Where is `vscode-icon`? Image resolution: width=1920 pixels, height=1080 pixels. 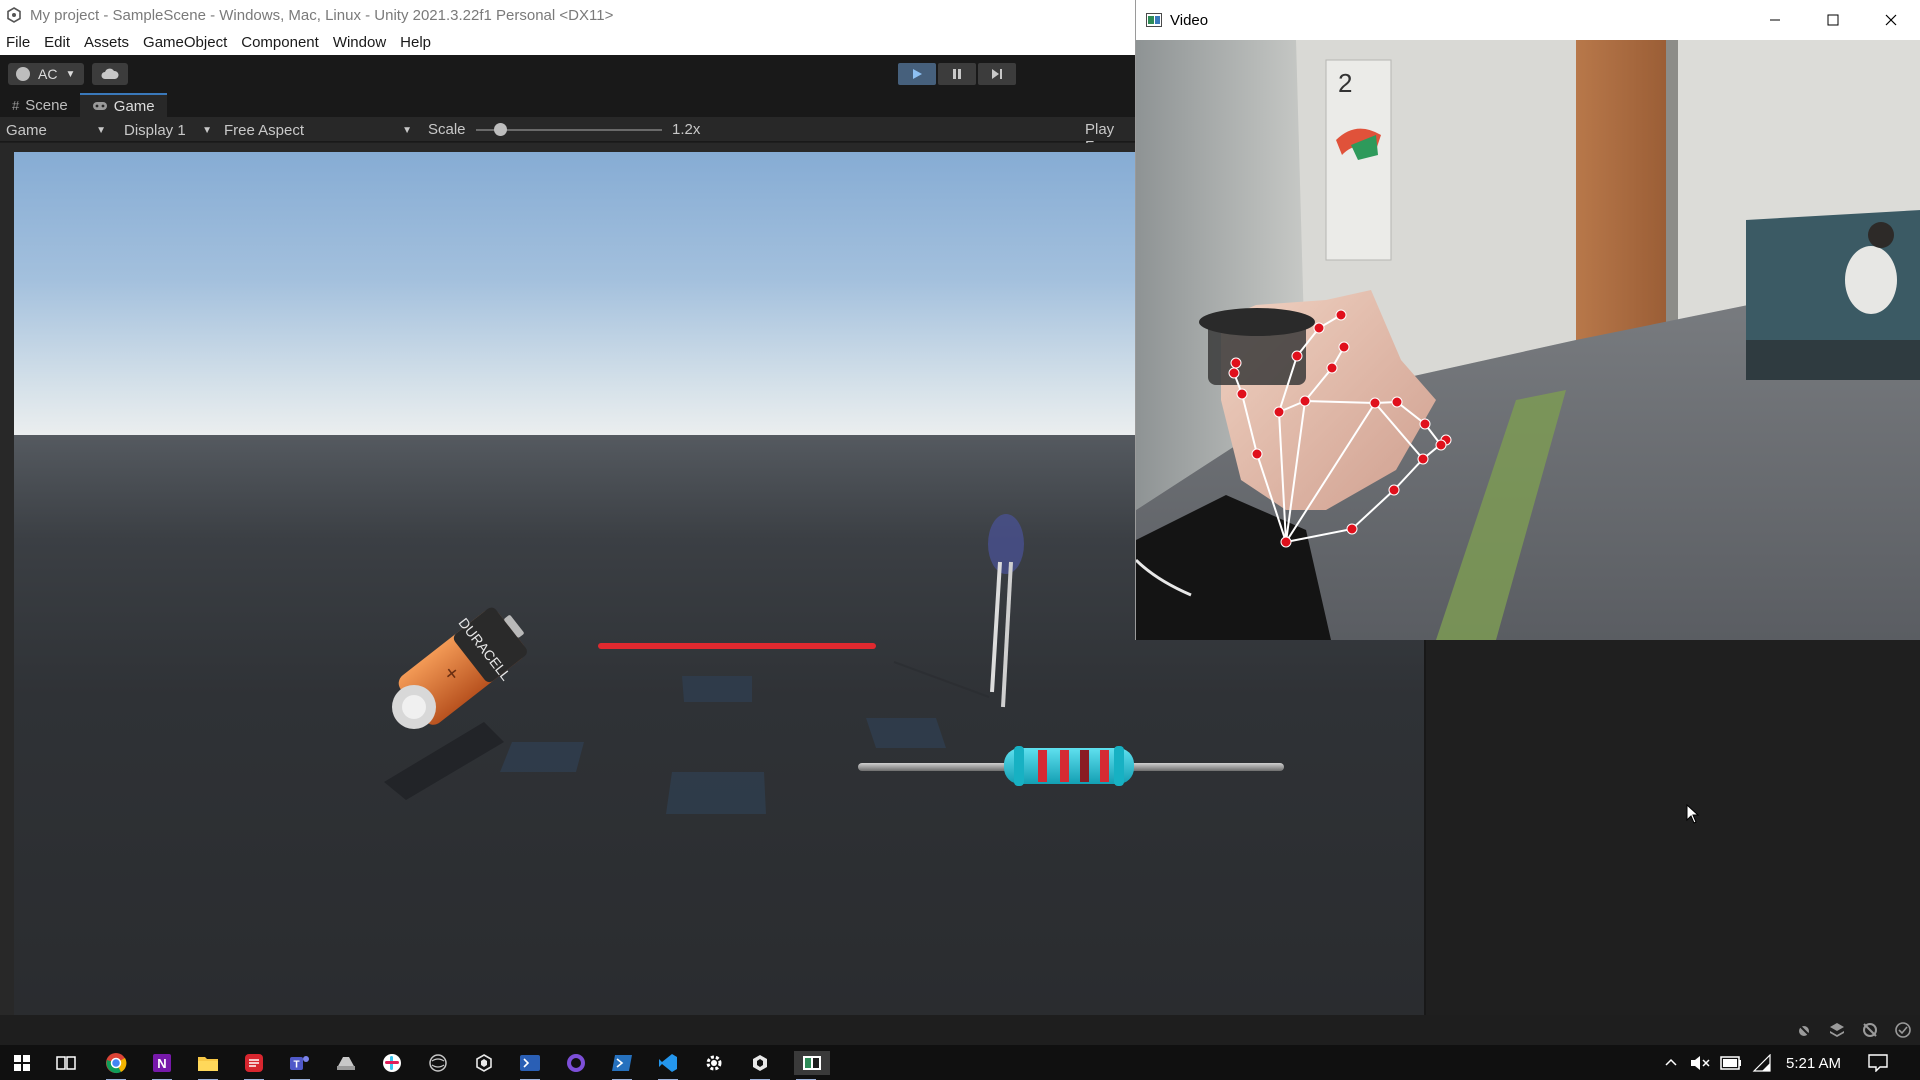
vscode-icon is located at coordinates (668, 1065).